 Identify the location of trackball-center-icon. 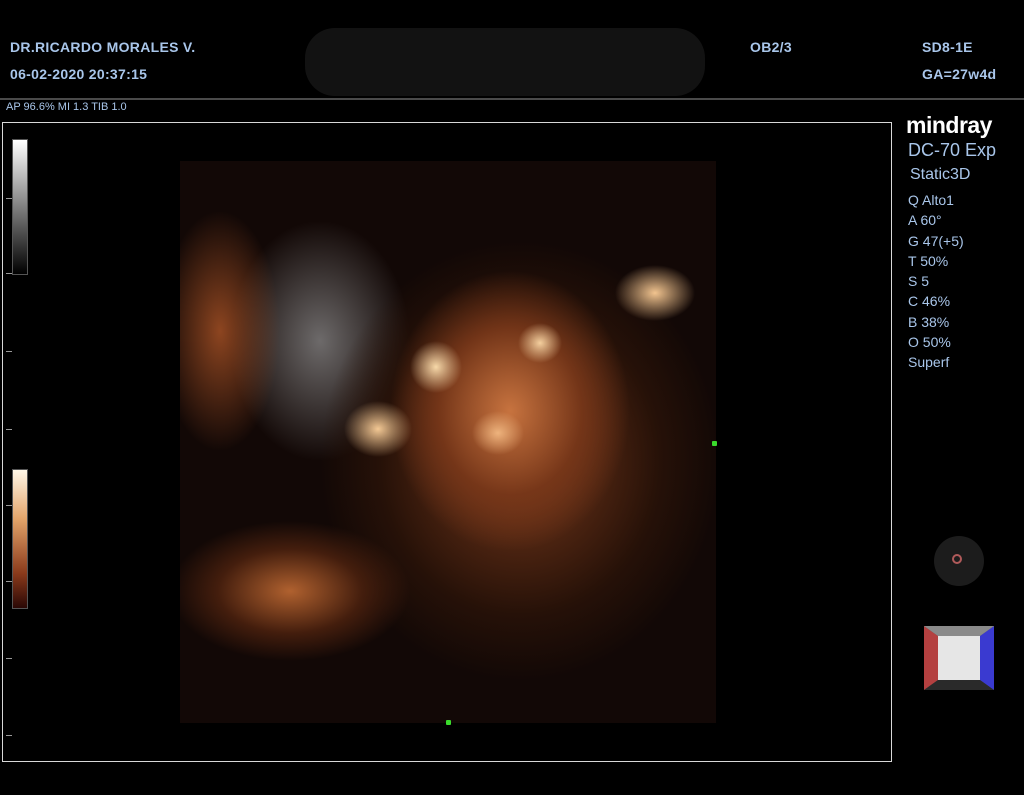
(957, 559).